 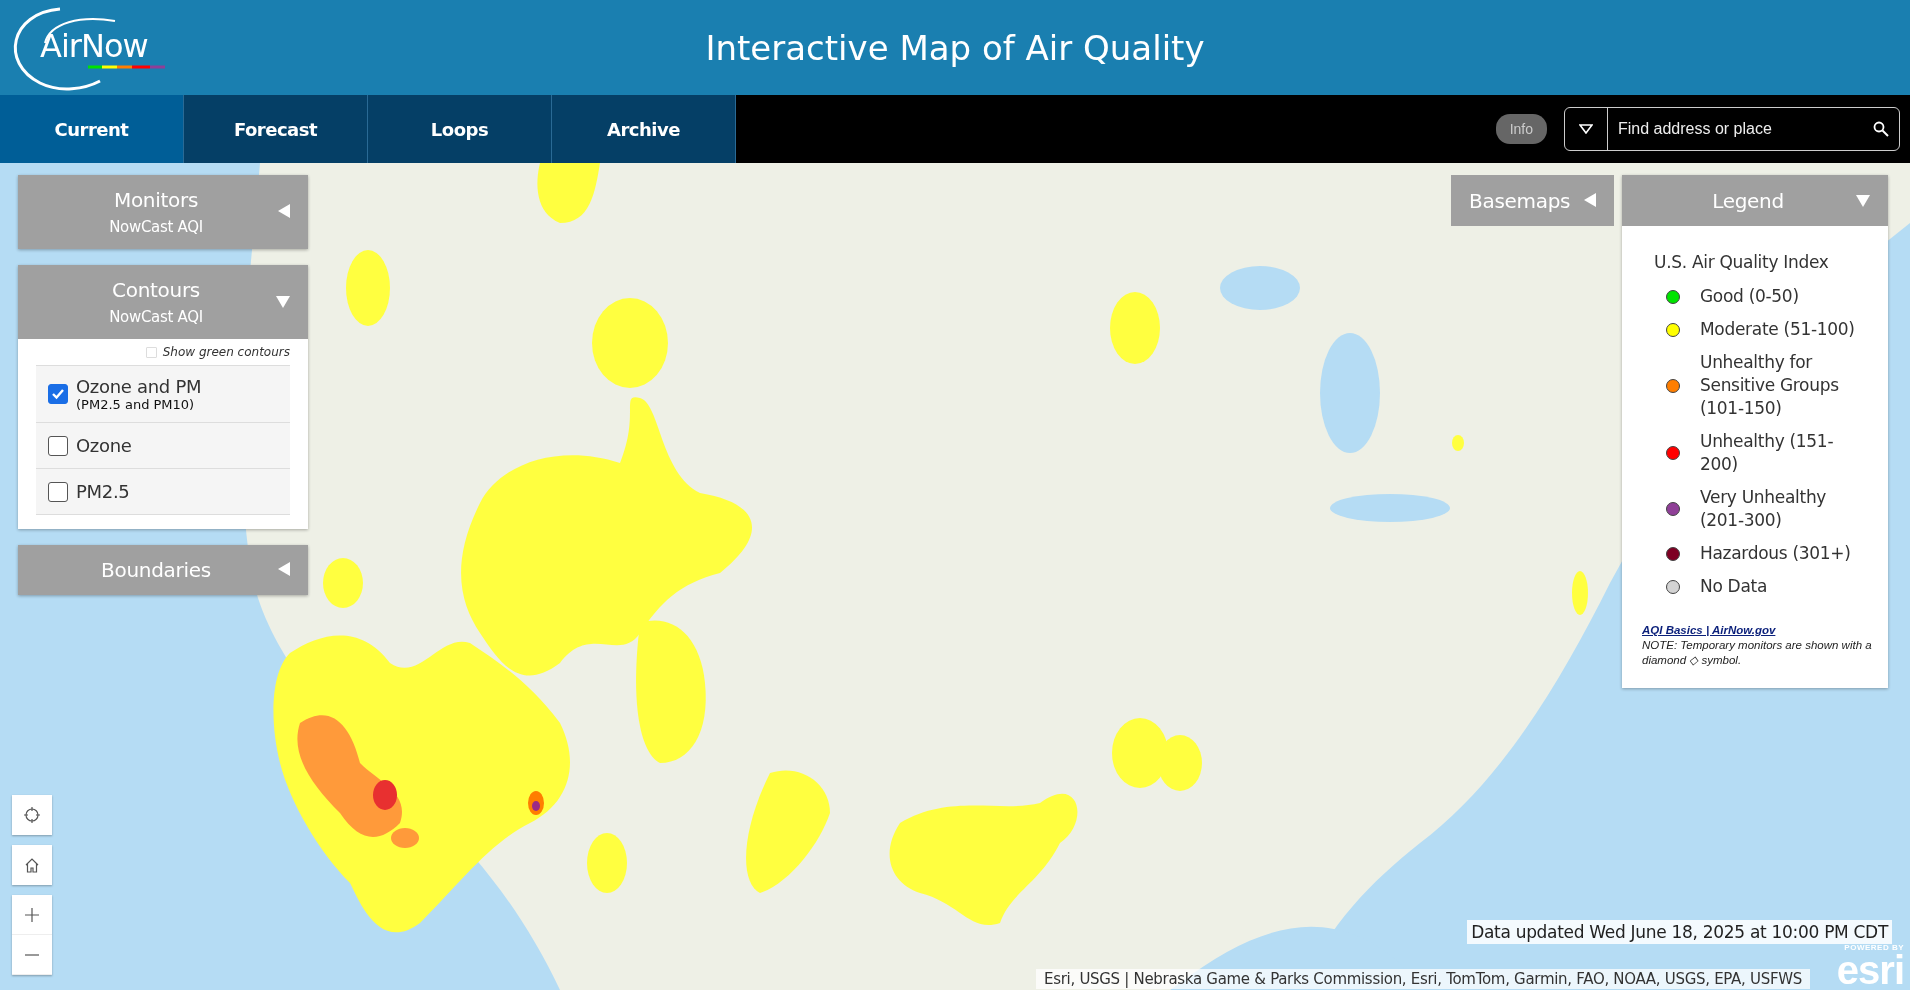 I want to click on dropdown-caret-icon, so click(x=1586, y=129).